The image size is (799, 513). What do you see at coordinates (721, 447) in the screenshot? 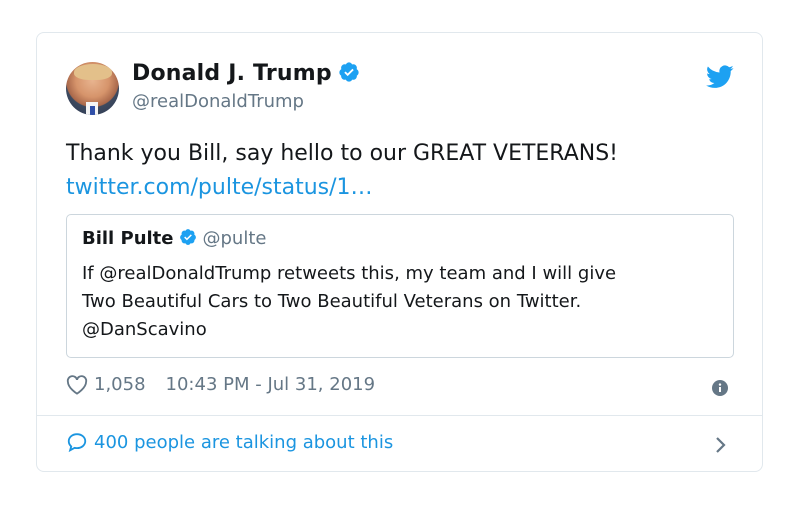
I see `chevron-right-icon` at bounding box center [721, 447].